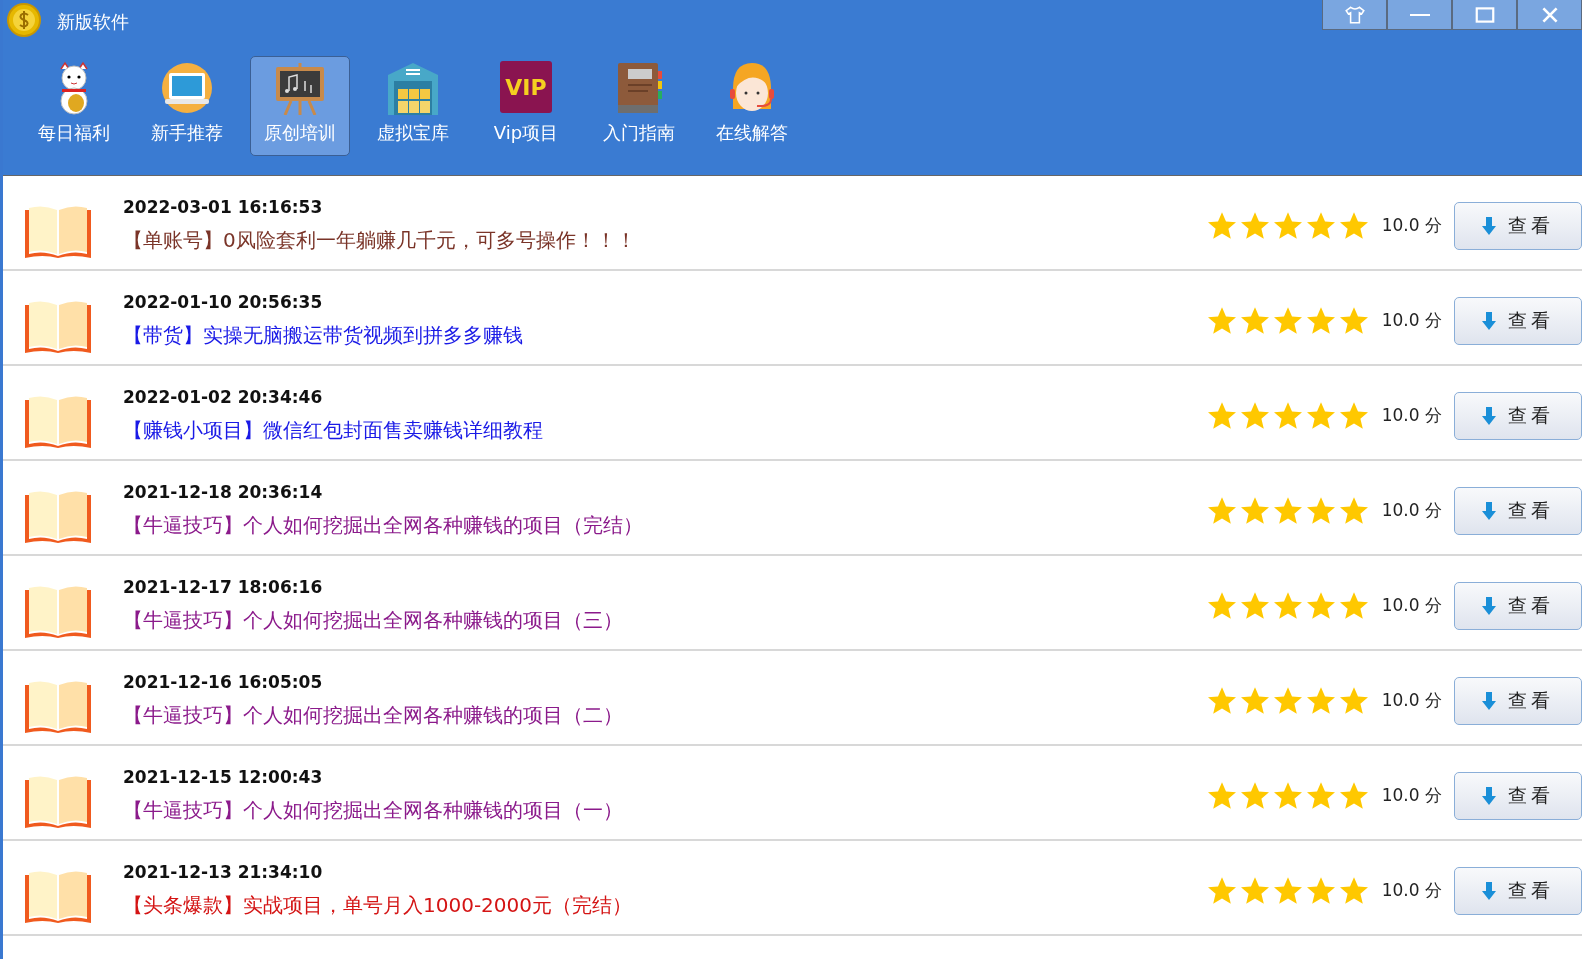 This screenshot has width=1582, height=959. What do you see at coordinates (1484, 15) in the screenshot?
I see `maximize-button` at bounding box center [1484, 15].